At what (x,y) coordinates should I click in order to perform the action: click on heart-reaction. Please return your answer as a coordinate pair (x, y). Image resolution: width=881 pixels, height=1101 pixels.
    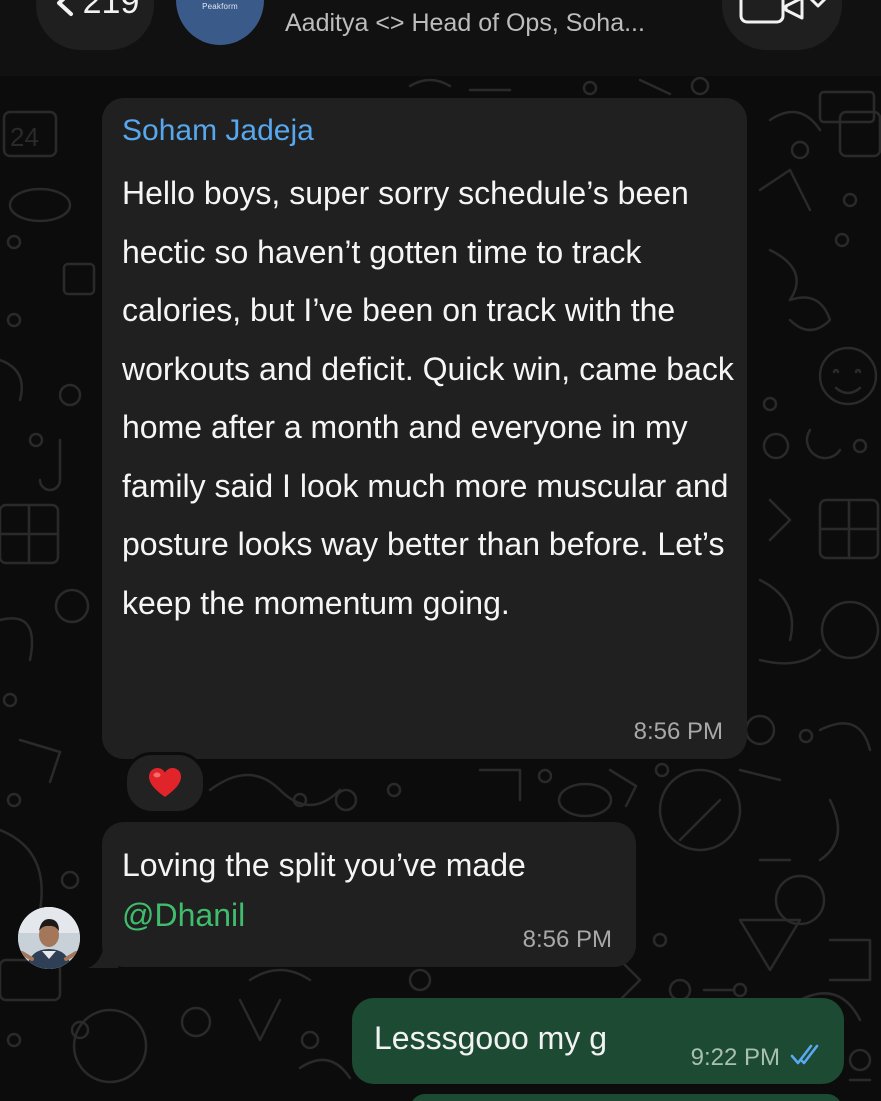
    Looking at the image, I should click on (165, 783).